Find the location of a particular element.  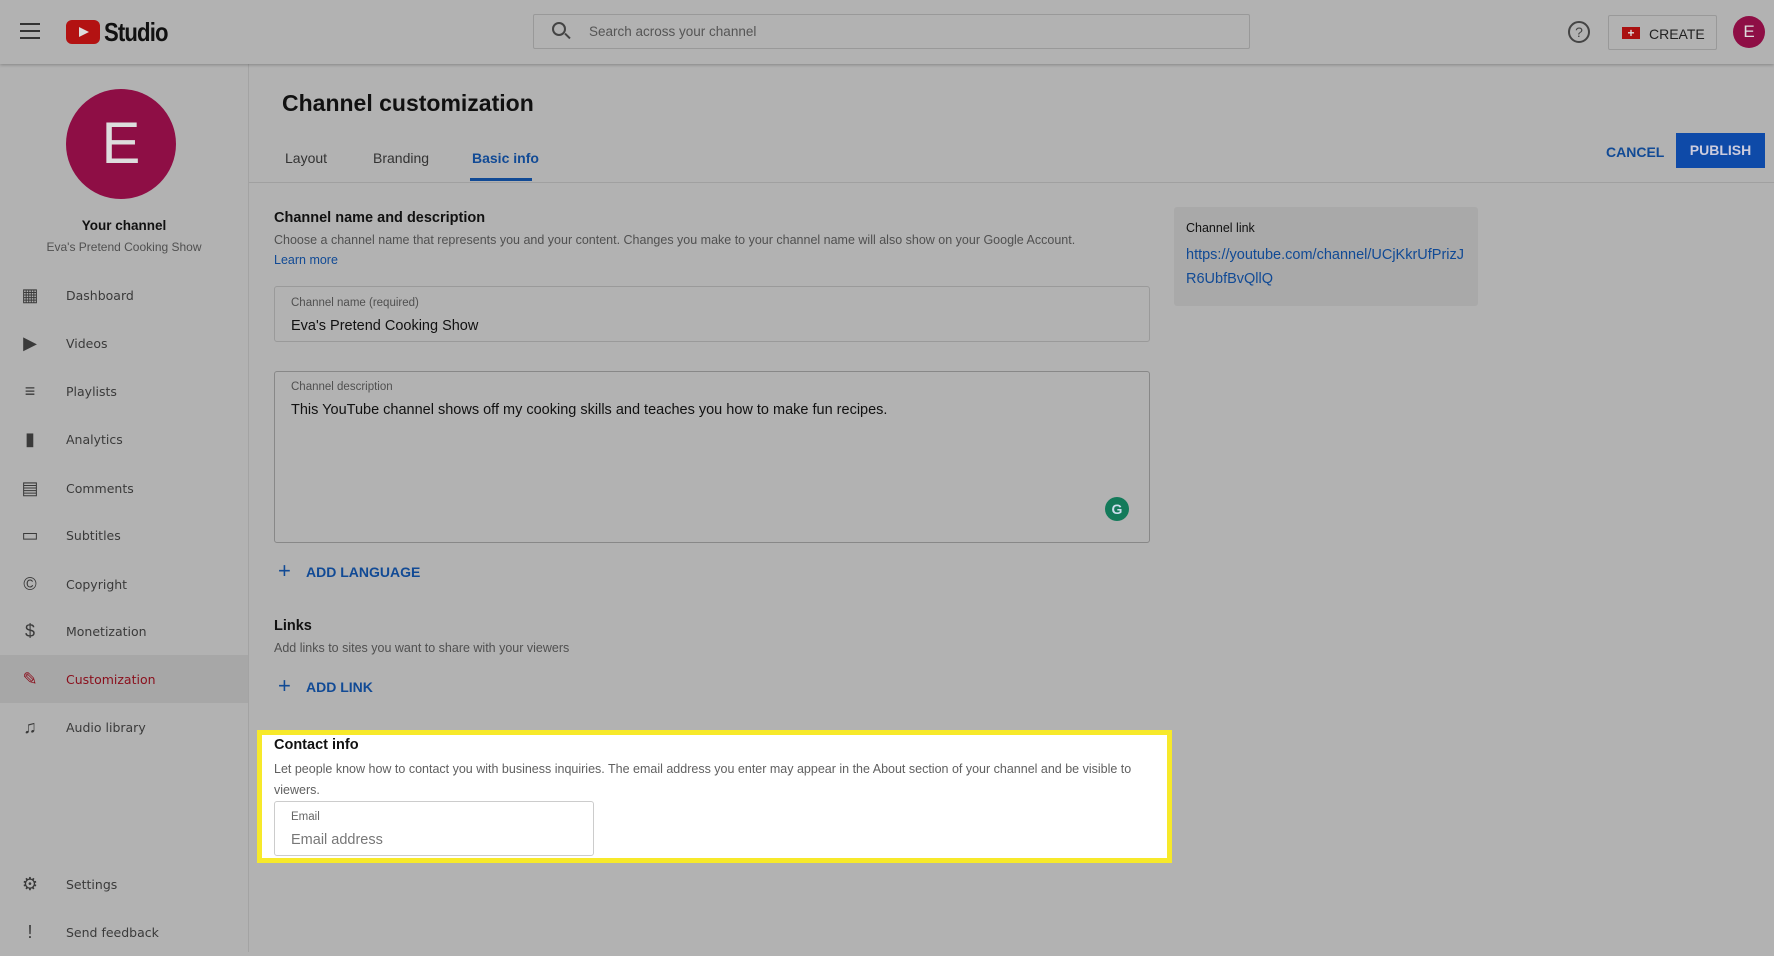

sidebar-item-comments: ▤ Comments is located at coordinates (124, 488).